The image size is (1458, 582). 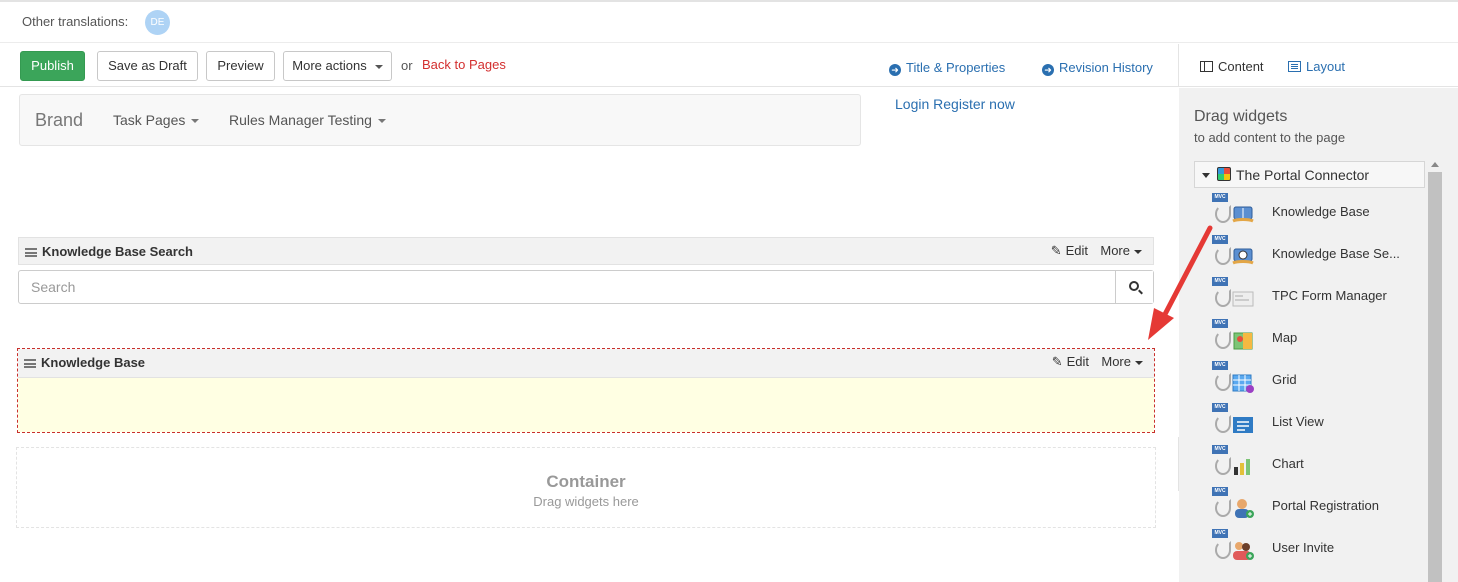 What do you see at coordinates (147, 66) in the screenshot?
I see `save-draft-button: Save as Draft` at bounding box center [147, 66].